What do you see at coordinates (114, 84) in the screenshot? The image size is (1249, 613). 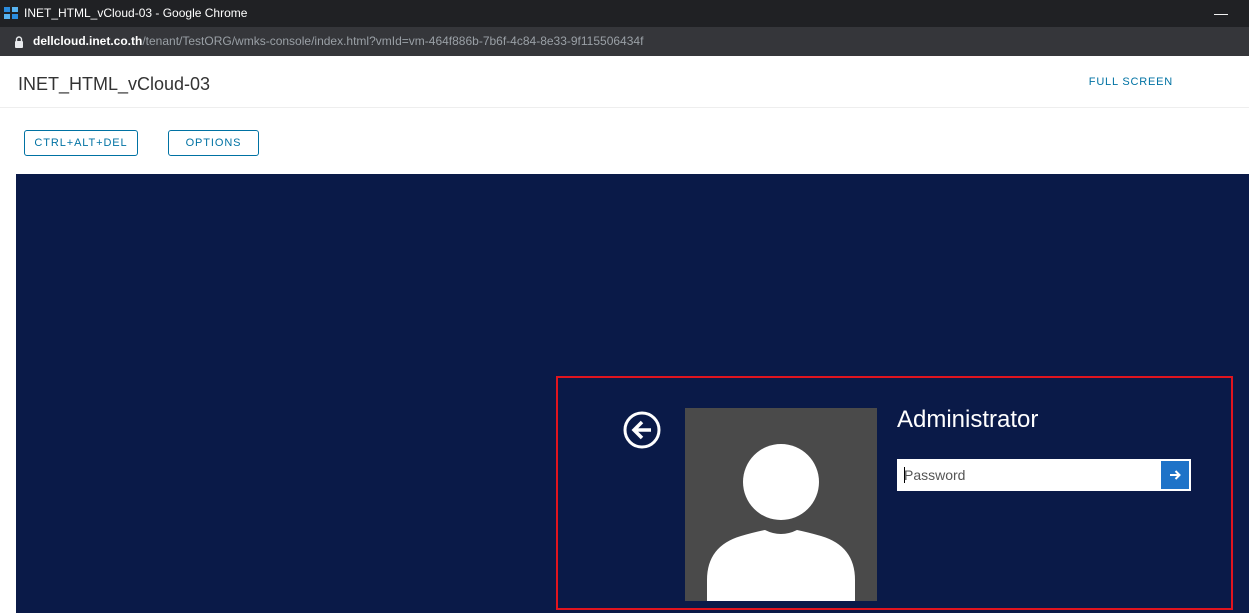 I see `page-title: INET_HTML_vCloud-03` at bounding box center [114, 84].